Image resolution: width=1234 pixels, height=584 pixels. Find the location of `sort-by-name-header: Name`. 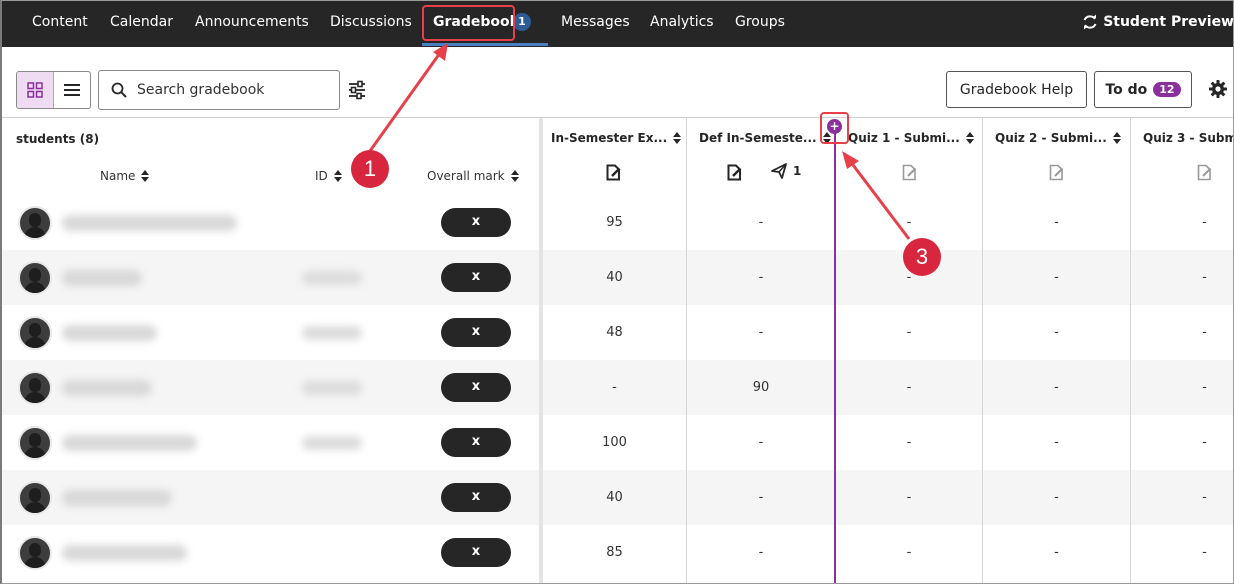

sort-by-name-header: Name is located at coordinates (125, 176).